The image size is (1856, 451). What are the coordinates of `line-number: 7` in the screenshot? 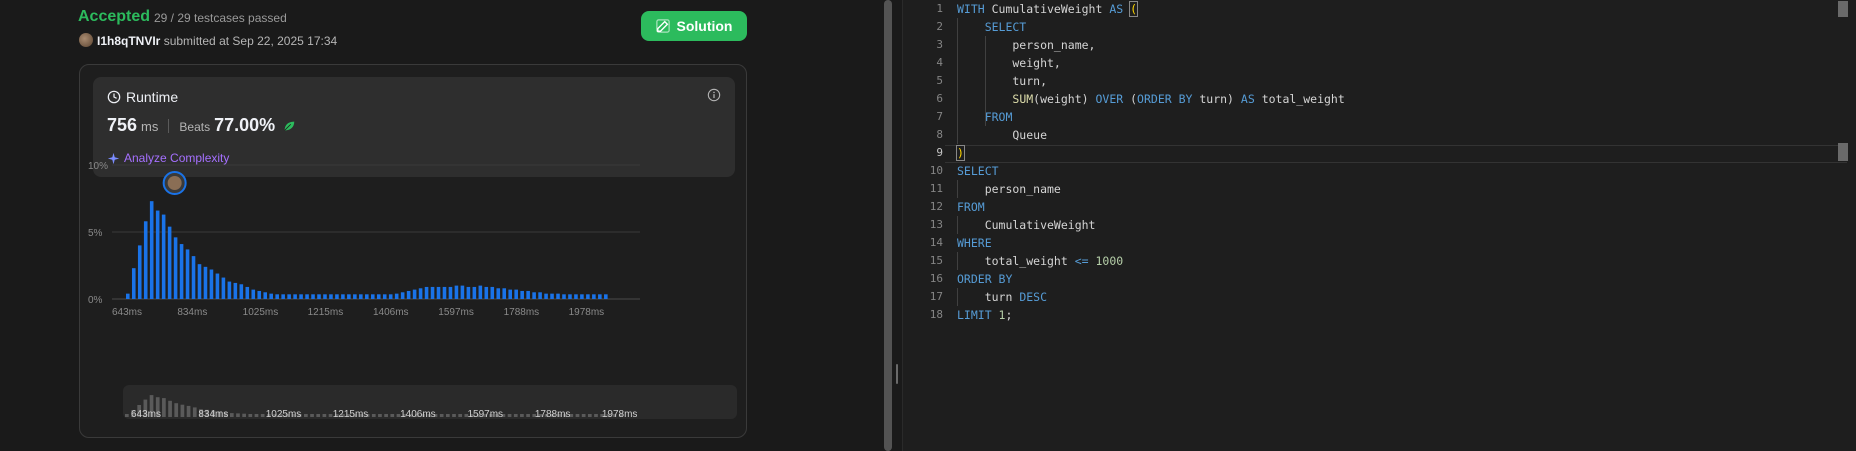 It's located at (939, 116).